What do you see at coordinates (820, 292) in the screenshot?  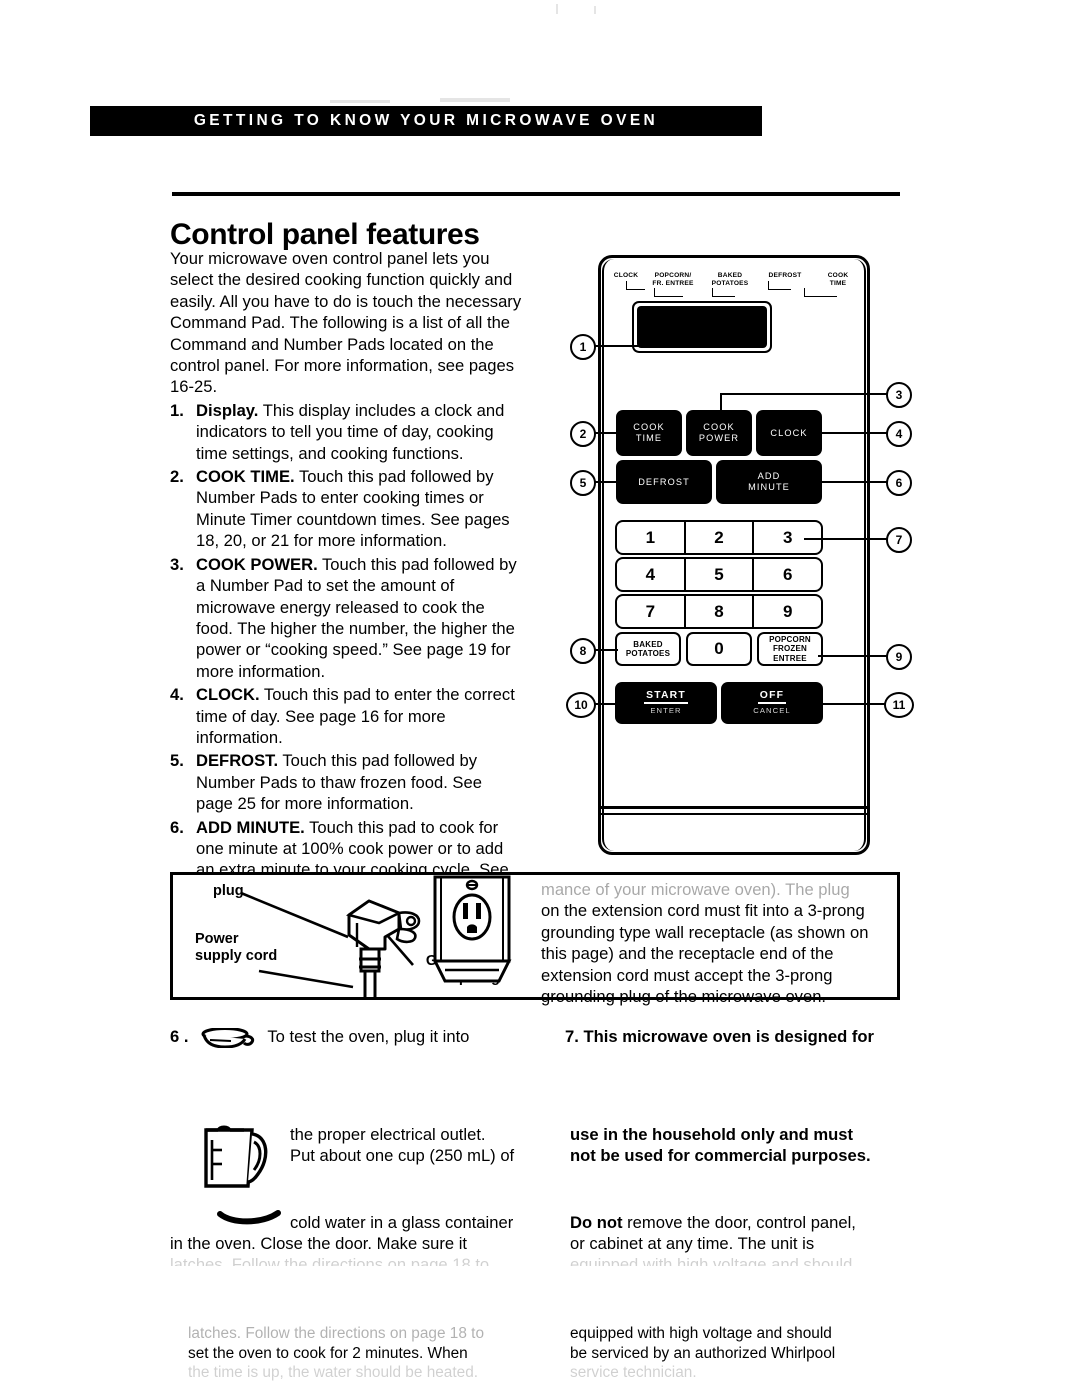 I see `indicator-tick-cook-time` at bounding box center [820, 292].